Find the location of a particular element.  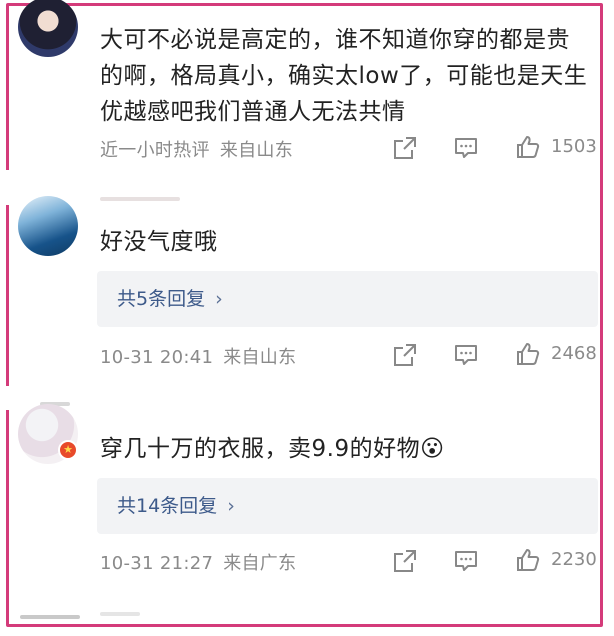

comment-meta: 10-31 20:41 来自山东 is located at coordinates (198, 356).